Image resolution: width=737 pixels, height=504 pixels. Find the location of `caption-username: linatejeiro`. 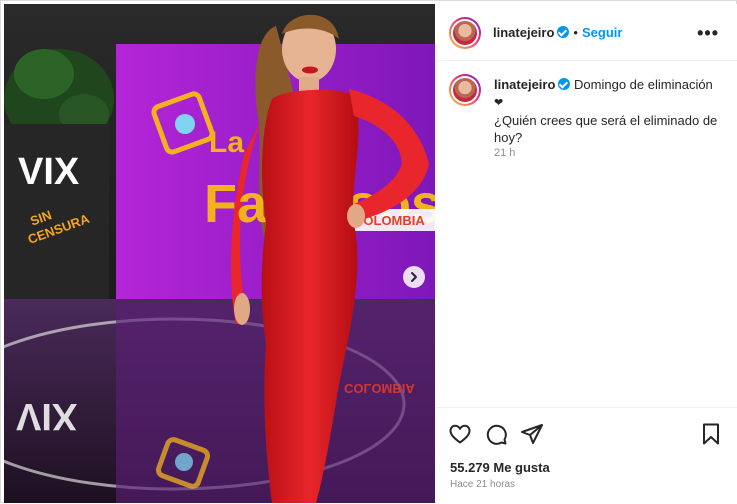

caption-username: linatejeiro is located at coordinates (524, 84).